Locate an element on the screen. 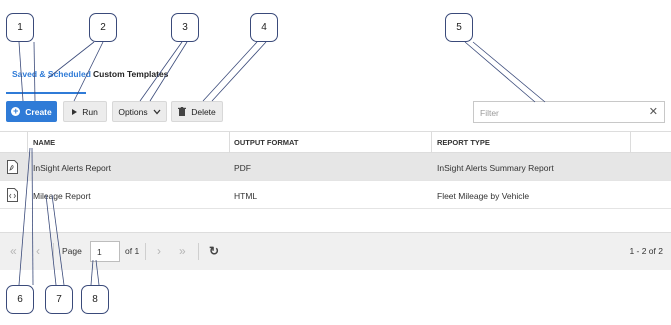 The height and width of the screenshot is (325, 671). chevron-down-icon is located at coordinates (157, 111).